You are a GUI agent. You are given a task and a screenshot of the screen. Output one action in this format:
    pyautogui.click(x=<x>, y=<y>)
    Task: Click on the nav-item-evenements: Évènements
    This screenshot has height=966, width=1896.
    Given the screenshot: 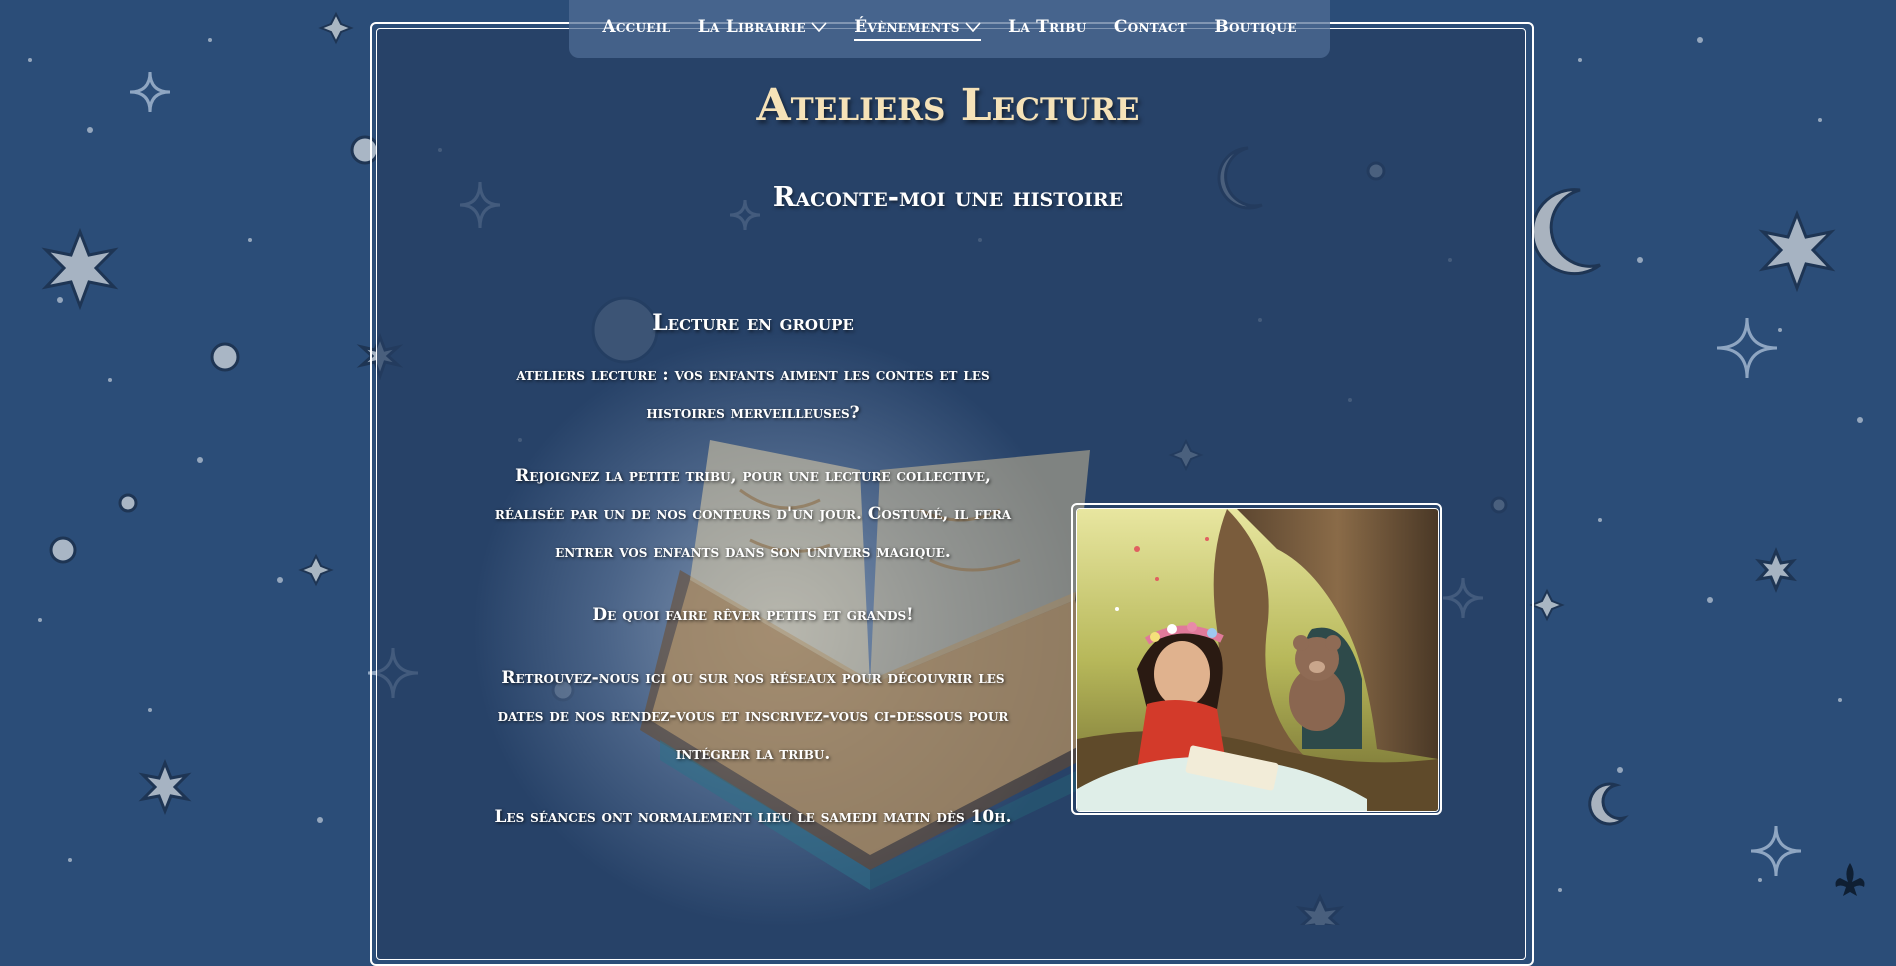 What is the action you would take?
    pyautogui.click(x=917, y=29)
    